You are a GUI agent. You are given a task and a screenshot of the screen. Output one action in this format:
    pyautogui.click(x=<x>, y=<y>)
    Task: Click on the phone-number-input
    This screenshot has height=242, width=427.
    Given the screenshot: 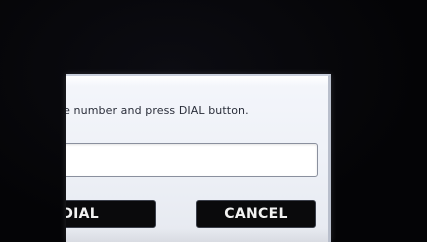 What is the action you would take?
    pyautogui.click(x=192, y=160)
    